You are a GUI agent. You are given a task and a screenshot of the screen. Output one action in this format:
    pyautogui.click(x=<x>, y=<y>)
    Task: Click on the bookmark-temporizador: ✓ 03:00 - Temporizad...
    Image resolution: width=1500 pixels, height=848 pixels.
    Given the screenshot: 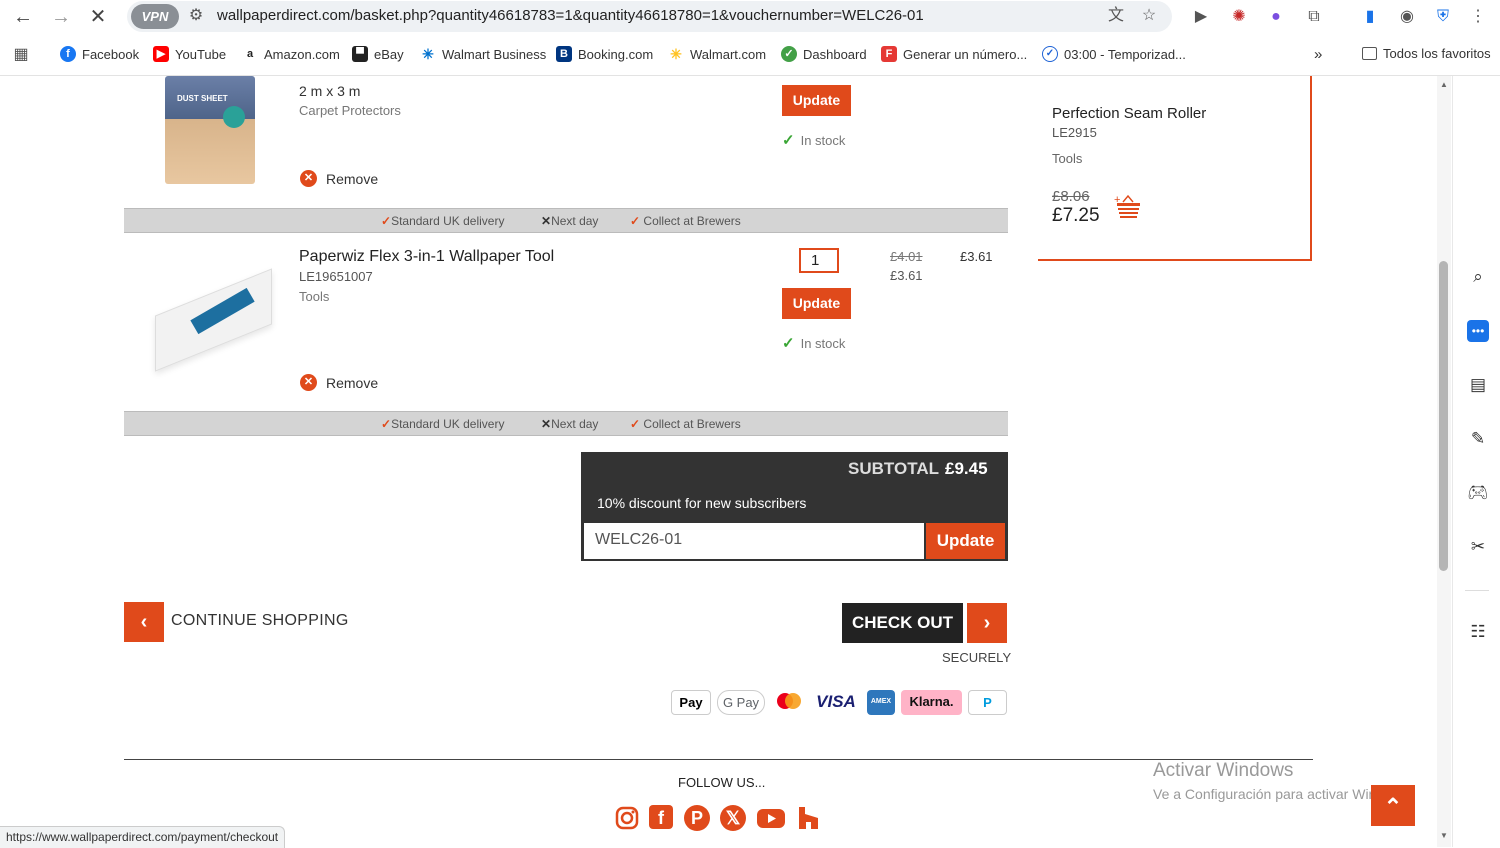 What is the action you would take?
    pyautogui.click(x=1114, y=54)
    